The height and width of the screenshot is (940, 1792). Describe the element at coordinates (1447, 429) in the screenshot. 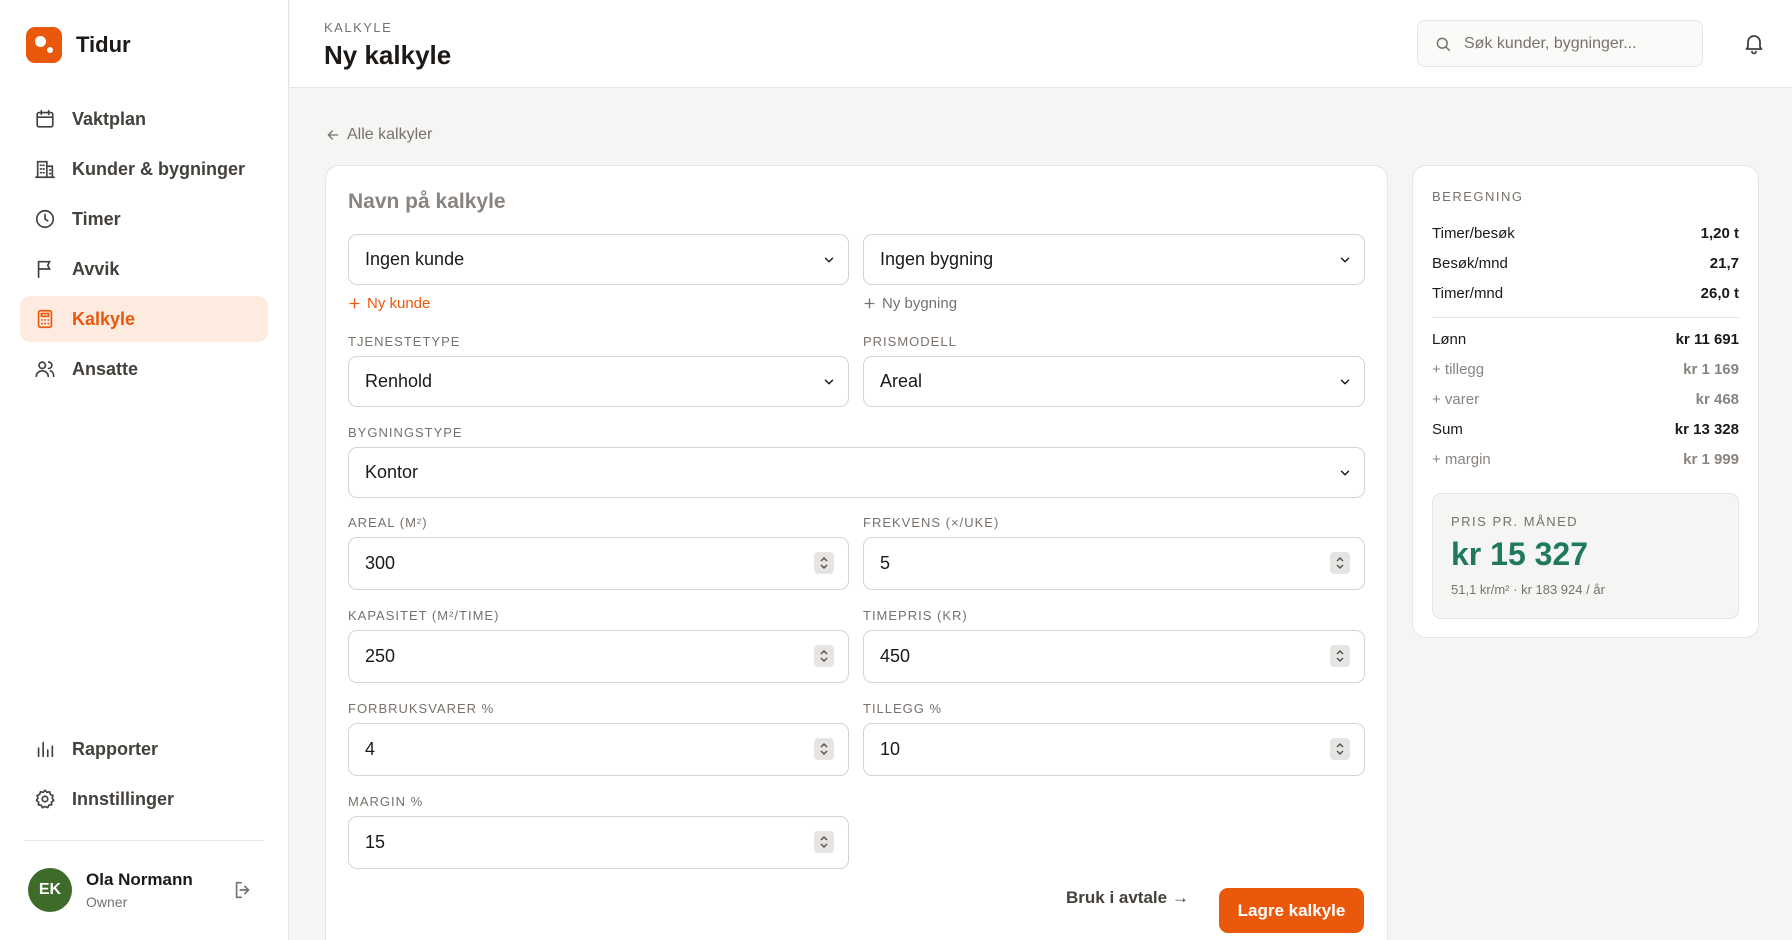

I see `summary-row-label: Sum` at that location.